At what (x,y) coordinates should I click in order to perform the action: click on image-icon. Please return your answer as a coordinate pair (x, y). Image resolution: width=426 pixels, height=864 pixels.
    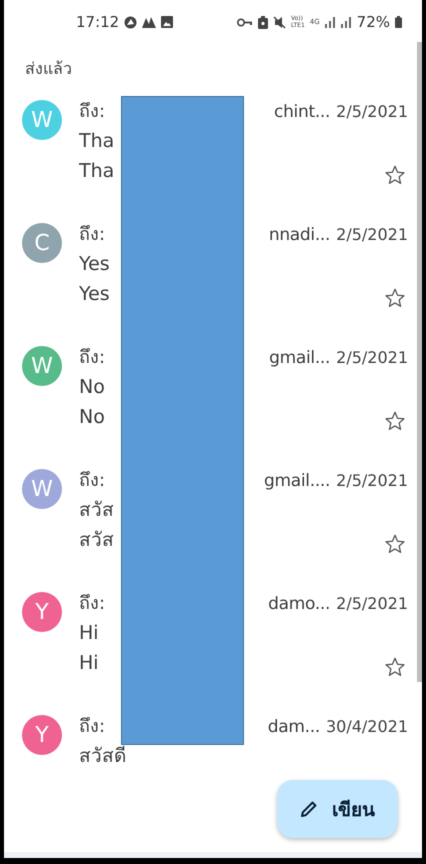
    Looking at the image, I should click on (167, 22).